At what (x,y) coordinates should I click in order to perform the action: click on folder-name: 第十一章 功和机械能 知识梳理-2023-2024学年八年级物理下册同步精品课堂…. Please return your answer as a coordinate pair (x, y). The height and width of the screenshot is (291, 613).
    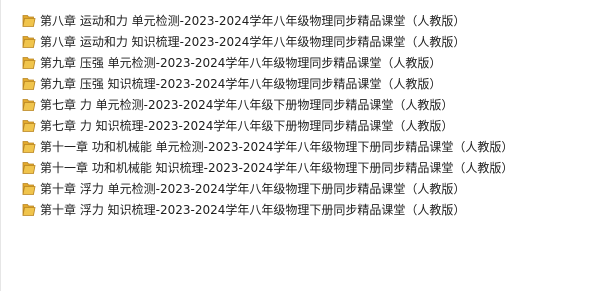
    Looking at the image, I should click on (277, 167).